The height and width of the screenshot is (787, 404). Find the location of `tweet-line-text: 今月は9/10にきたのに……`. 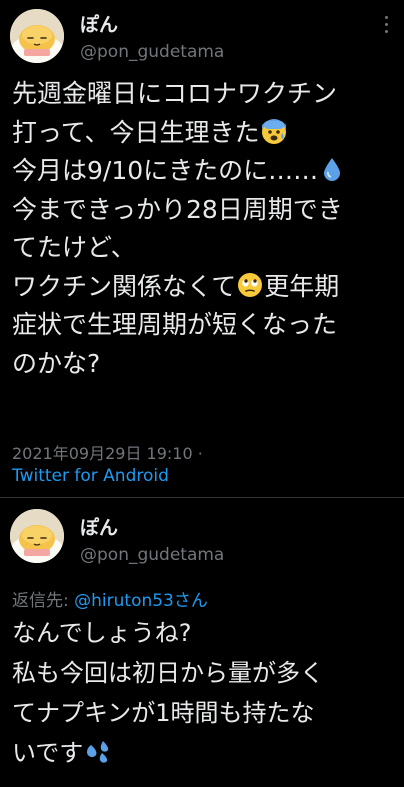

tweet-line-text: 今月は9/10にきたのに…… is located at coordinates (165, 170).